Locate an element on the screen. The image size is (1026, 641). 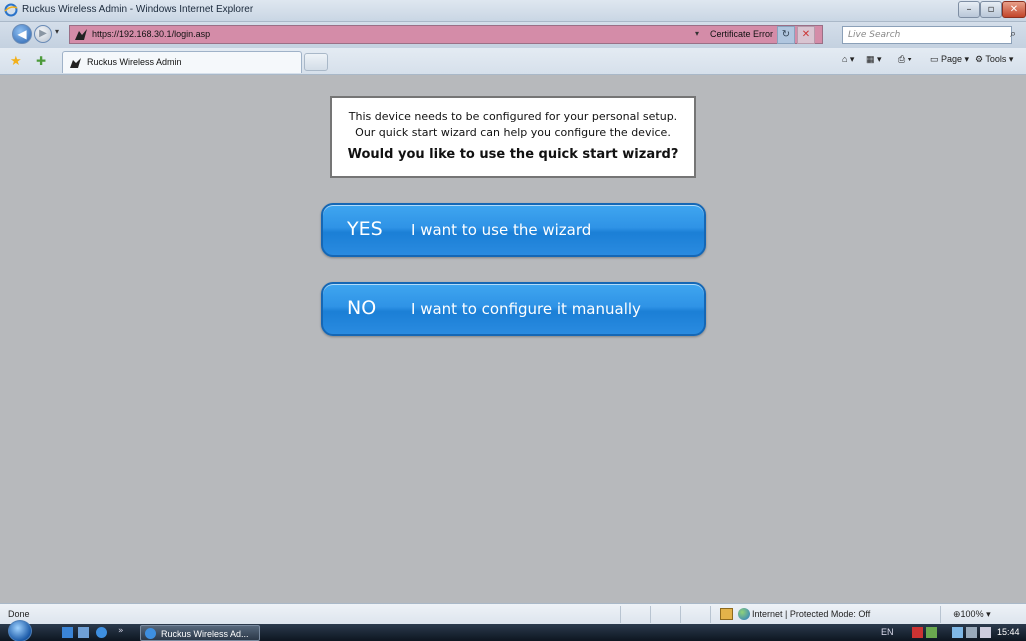
tools-menu: ⚙ Tools ▾ is located at coordinates (994, 59).